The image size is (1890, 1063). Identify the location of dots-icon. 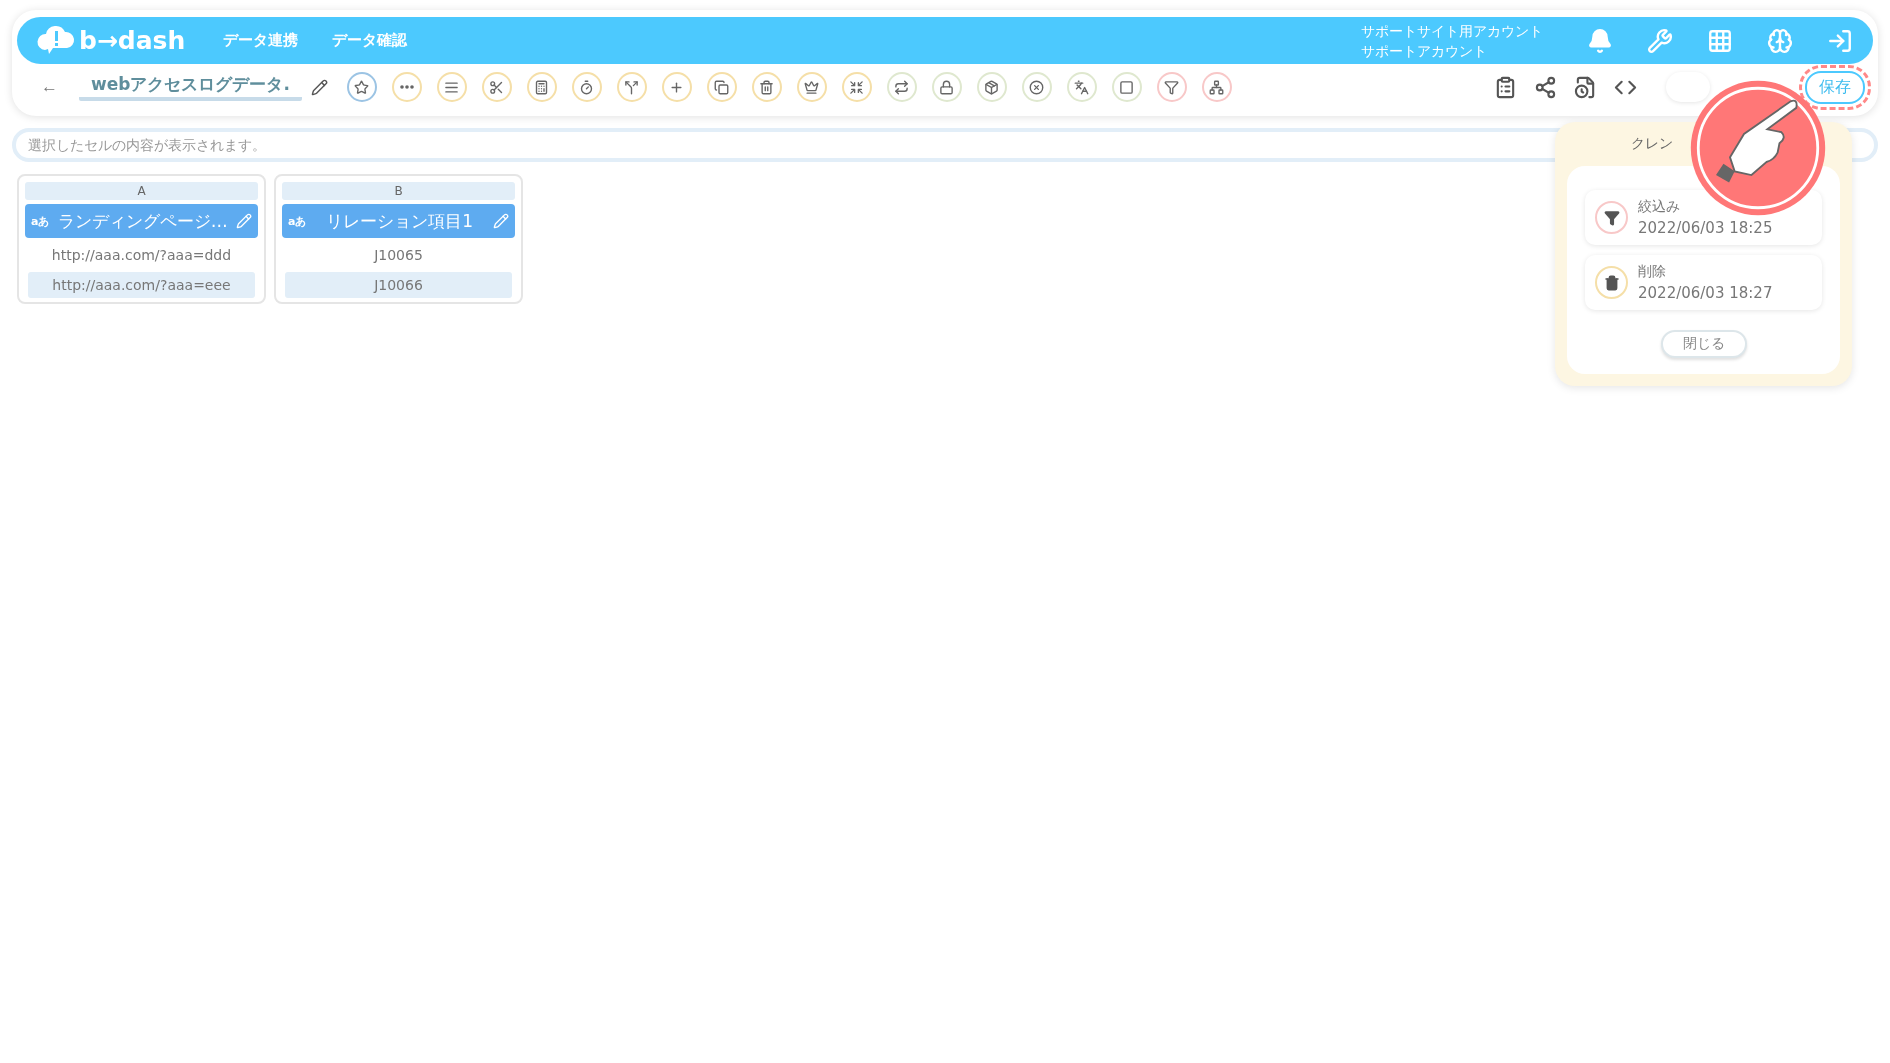
(406, 87).